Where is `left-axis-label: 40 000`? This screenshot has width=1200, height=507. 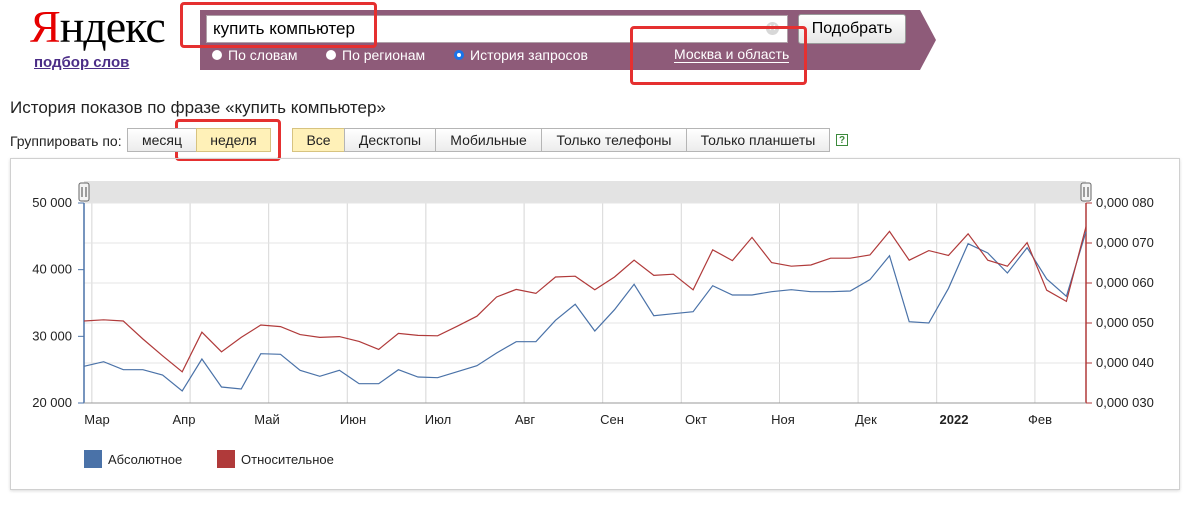 left-axis-label: 40 000 is located at coordinates (52, 269).